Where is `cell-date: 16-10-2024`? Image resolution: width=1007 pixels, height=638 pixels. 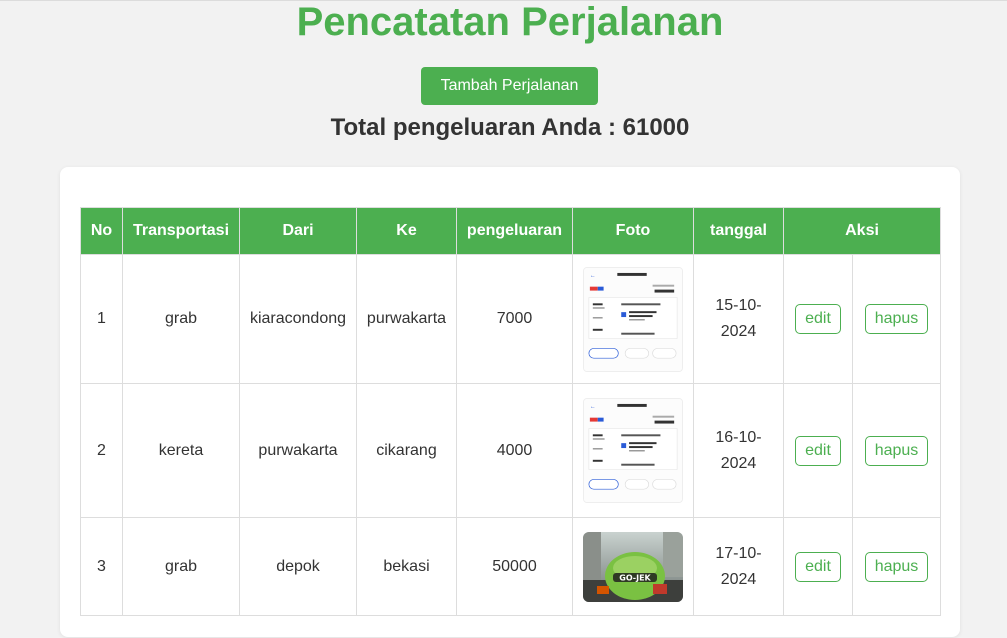
cell-date: 16-10-2024 is located at coordinates (738, 450).